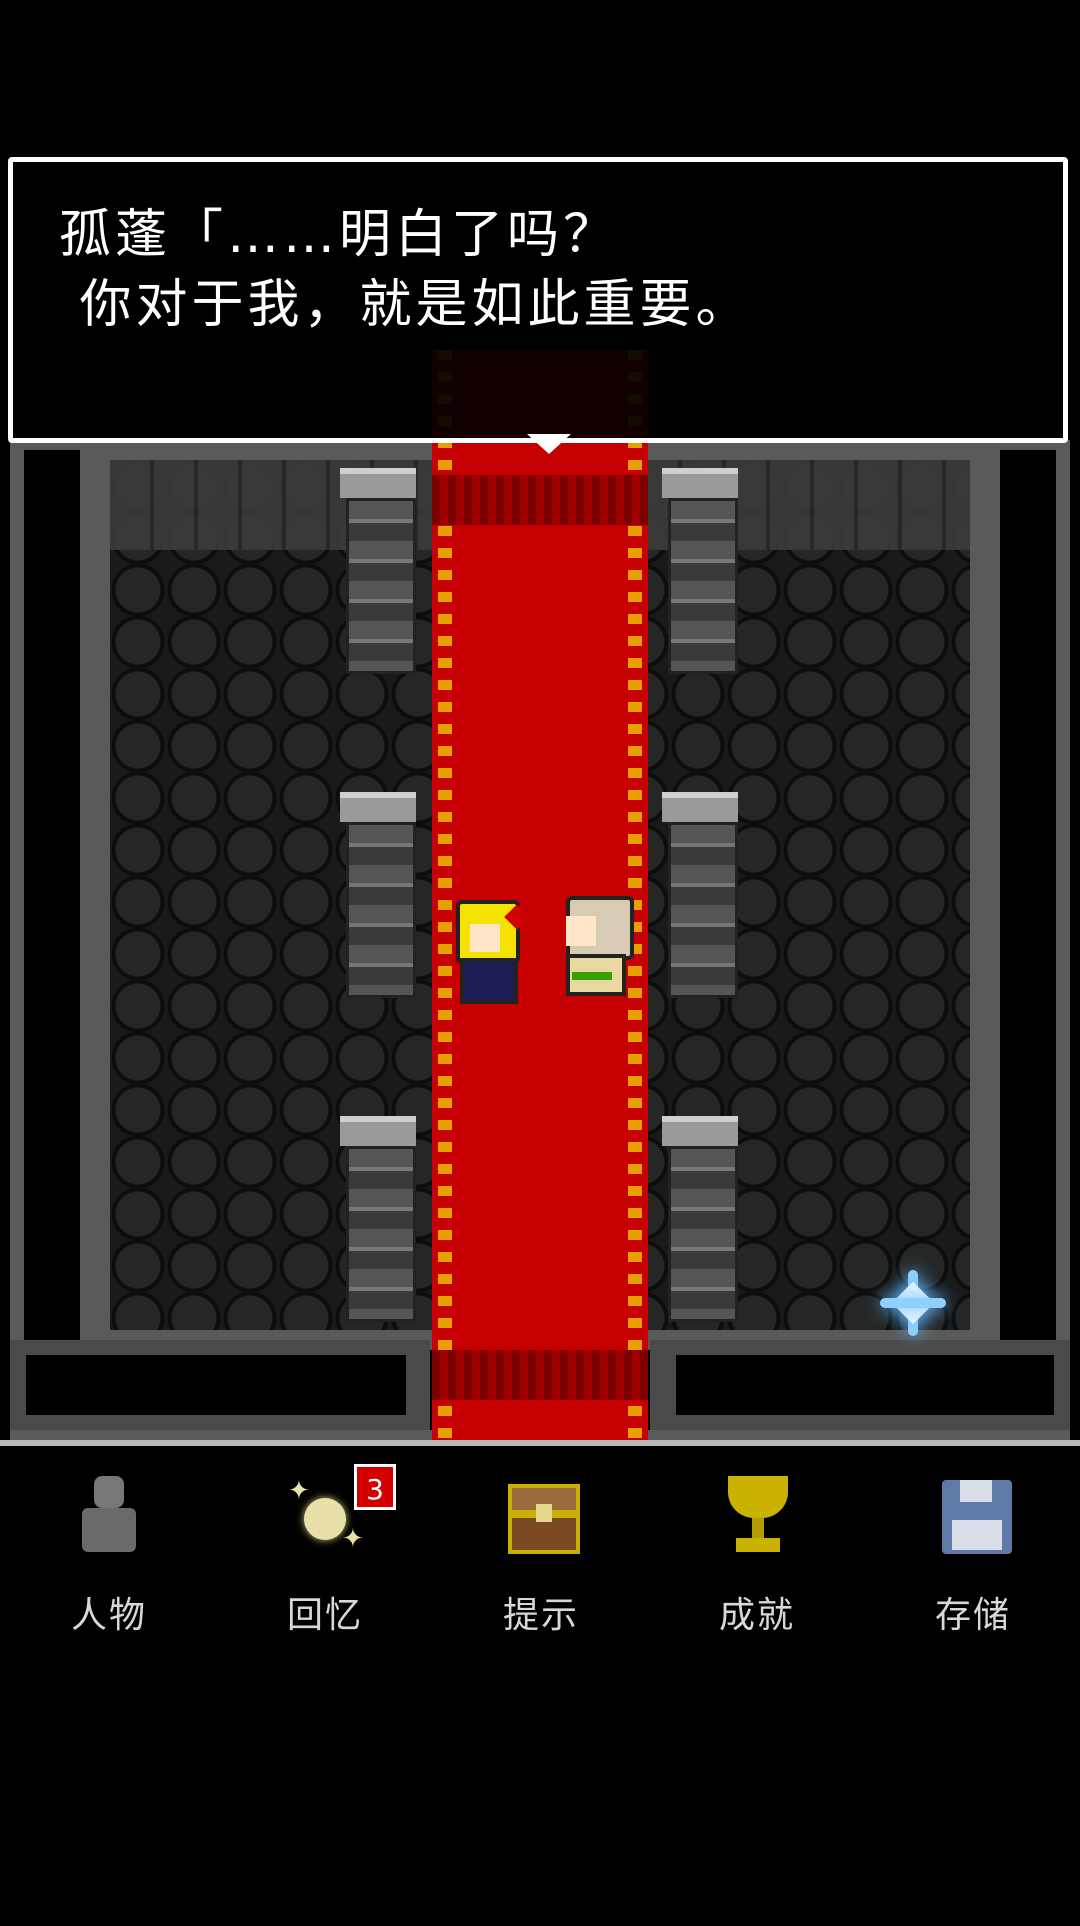 This screenshot has width=1080, height=1926. I want to click on continue-arrow-icon, so click(549, 444).